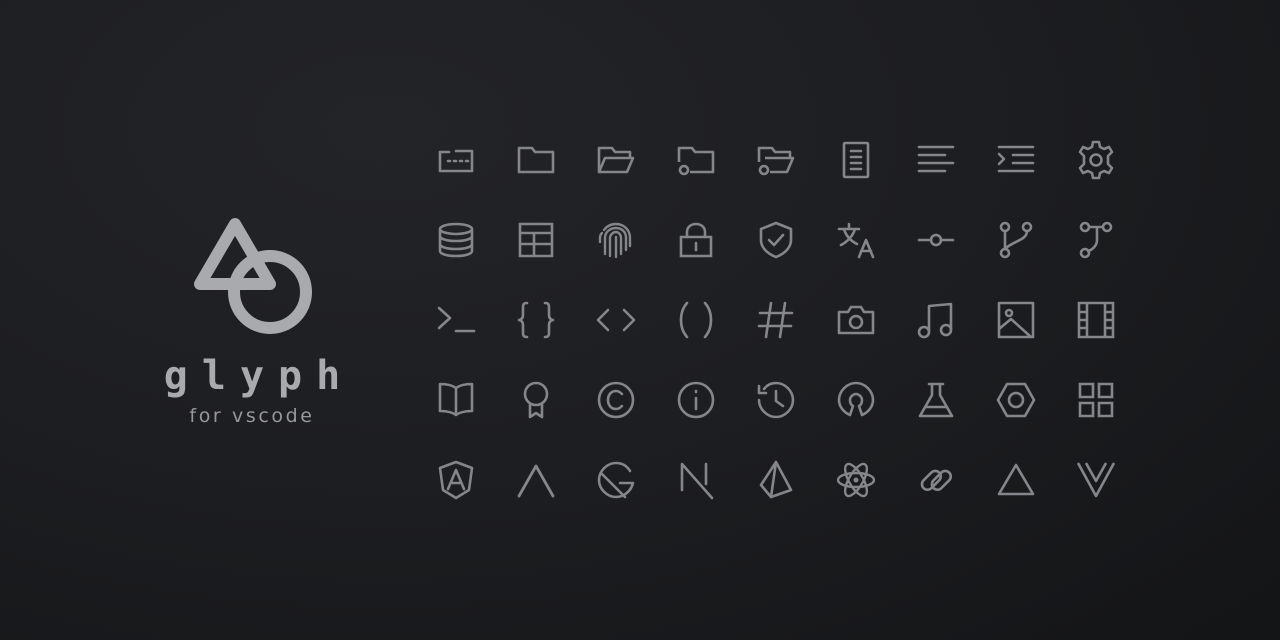  Describe the element at coordinates (456, 400) in the screenshot. I see `book-open-icon` at that location.